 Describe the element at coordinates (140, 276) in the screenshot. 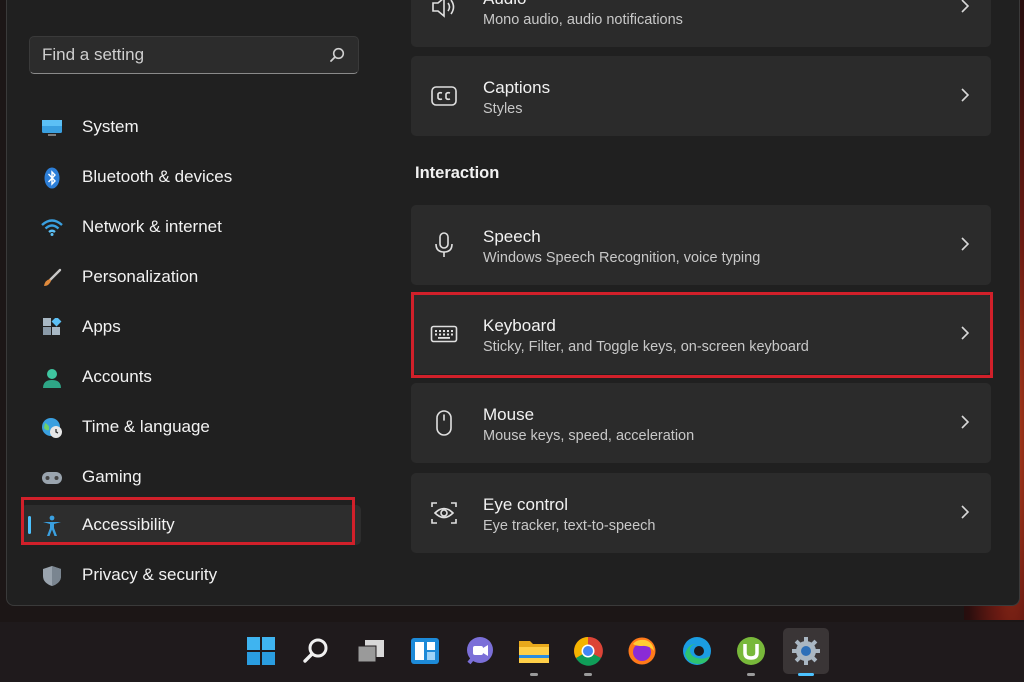

I see `sidebar-item-label: Personalization` at that location.